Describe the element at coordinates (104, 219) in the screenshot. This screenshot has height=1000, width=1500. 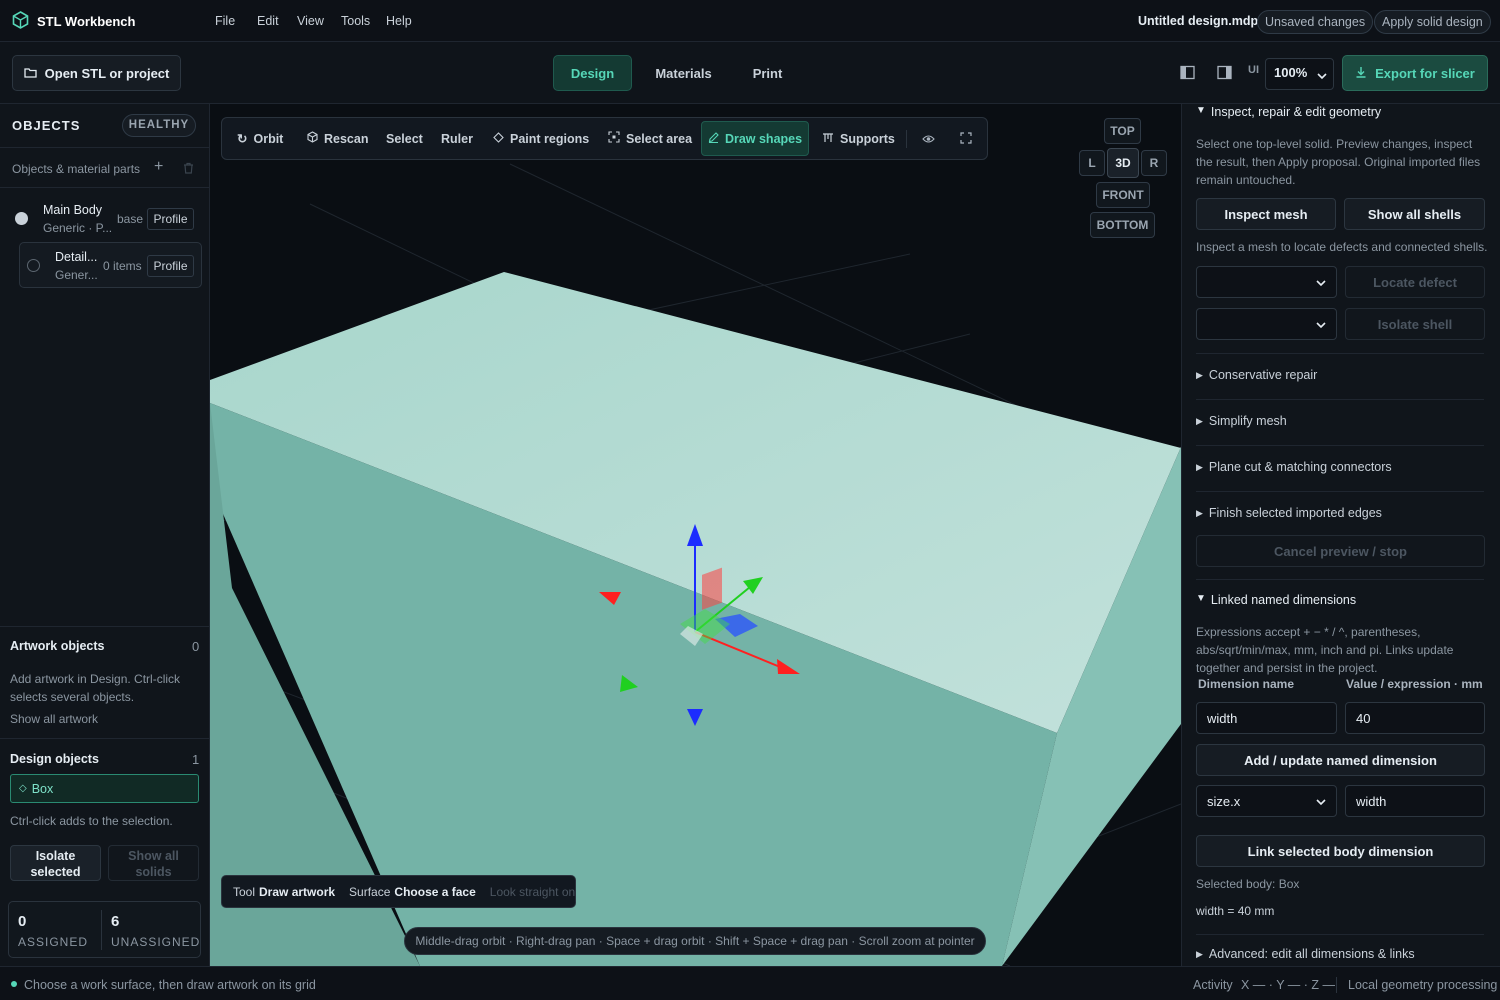
I see `object-row-main-body: Main Body Generic · P... base Profile` at that location.